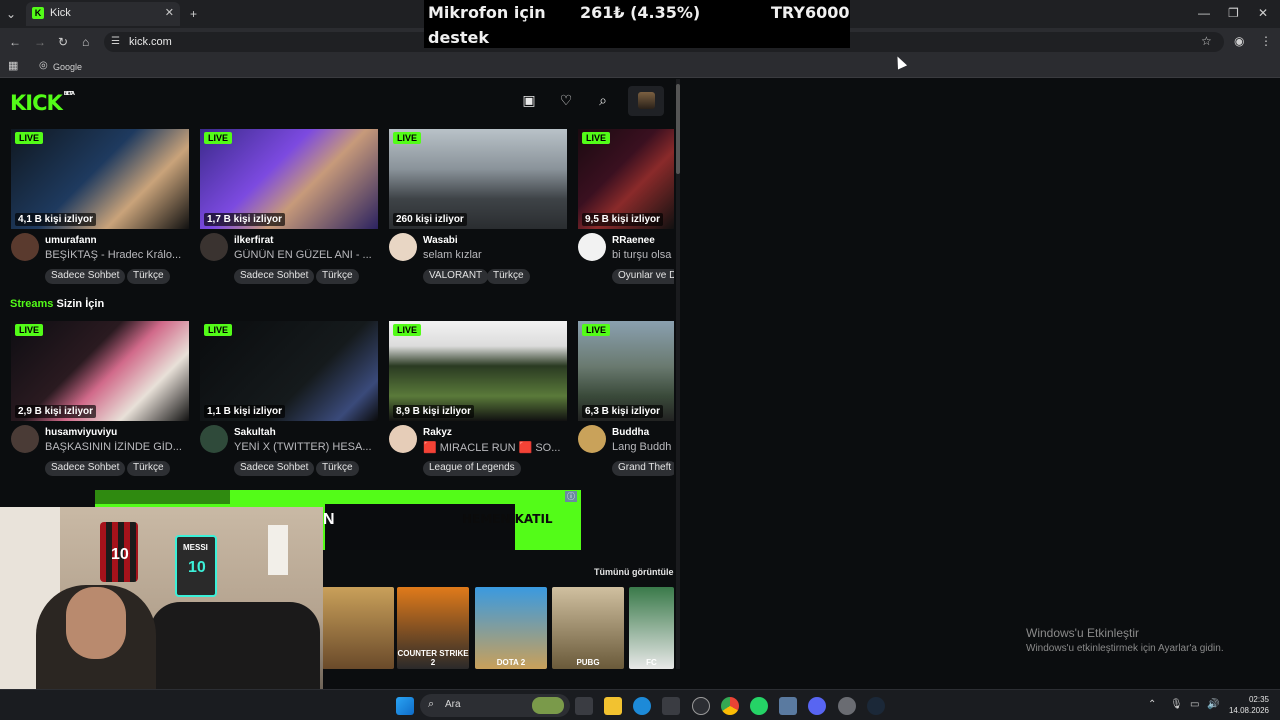 The height and width of the screenshot is (720, 1280). What do you see at coordinates (1233, 13) in the screenshot?
I see `restore-icon: ❐` at bounding box center [1233, 13].